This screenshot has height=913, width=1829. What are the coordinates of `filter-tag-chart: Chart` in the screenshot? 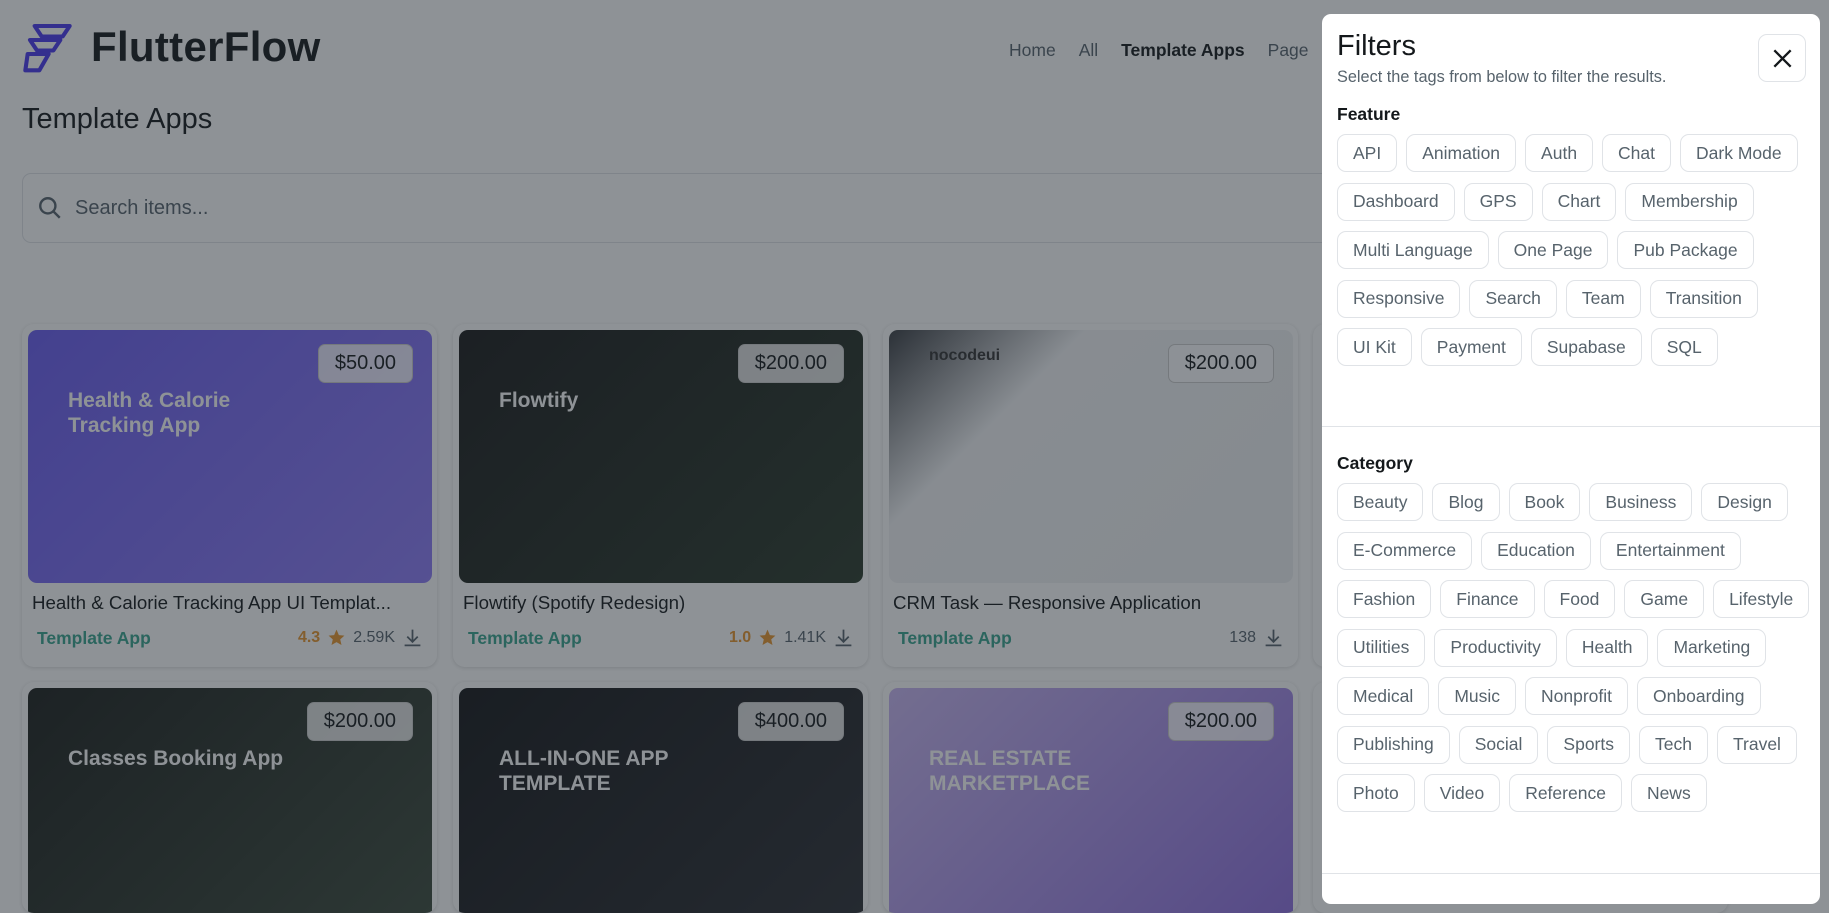 It's located at (1579, 201).